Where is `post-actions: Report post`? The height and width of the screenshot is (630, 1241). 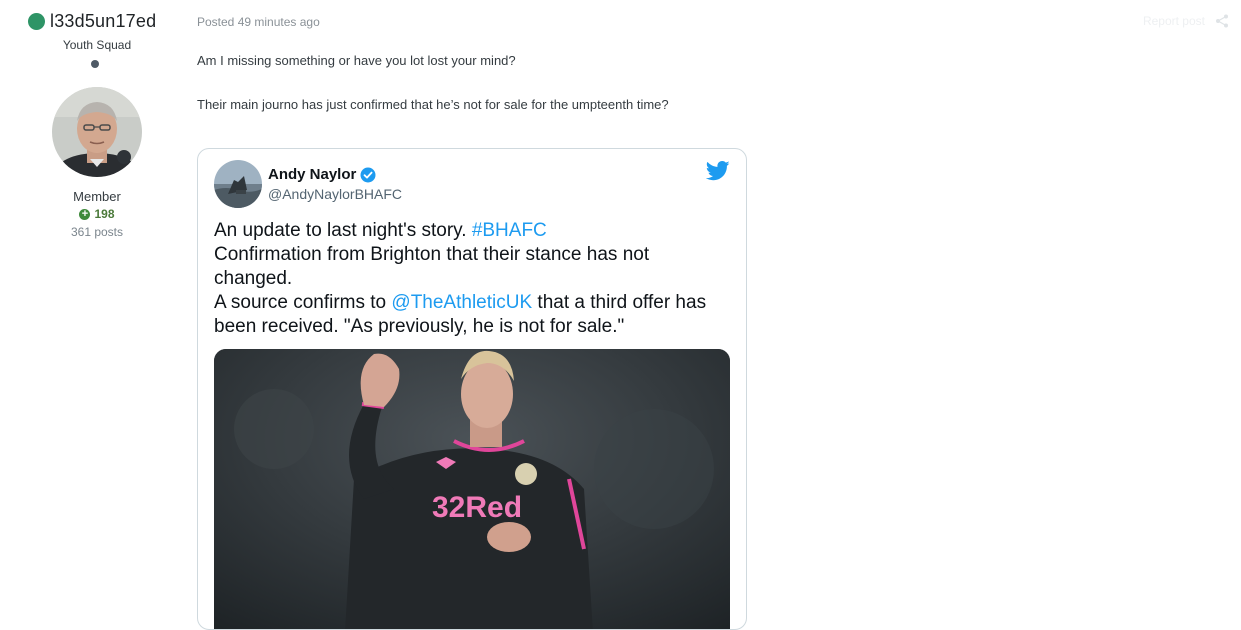
post-actions: Report post is located at coordinates (1186, 21).